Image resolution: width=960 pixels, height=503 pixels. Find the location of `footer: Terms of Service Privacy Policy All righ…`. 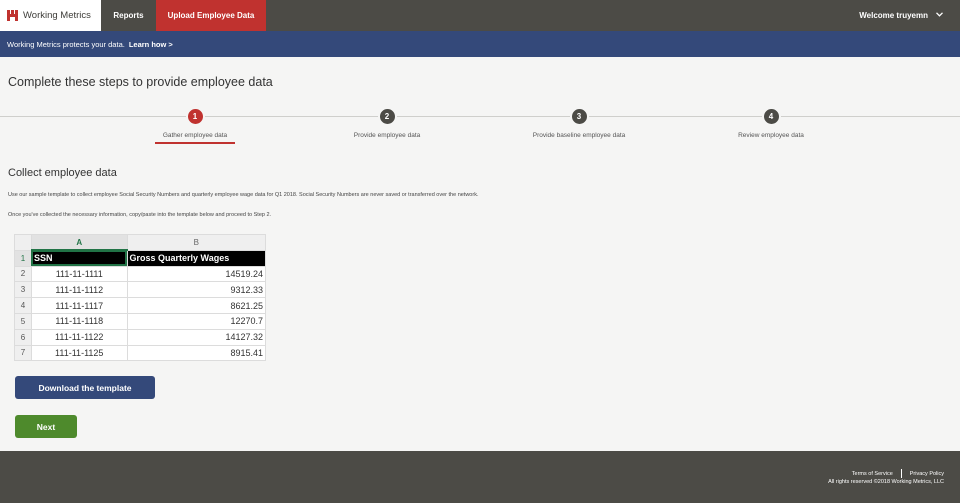

footer: Terms of Service Privacy Policy All righ… is located at coordinates (480, 477).